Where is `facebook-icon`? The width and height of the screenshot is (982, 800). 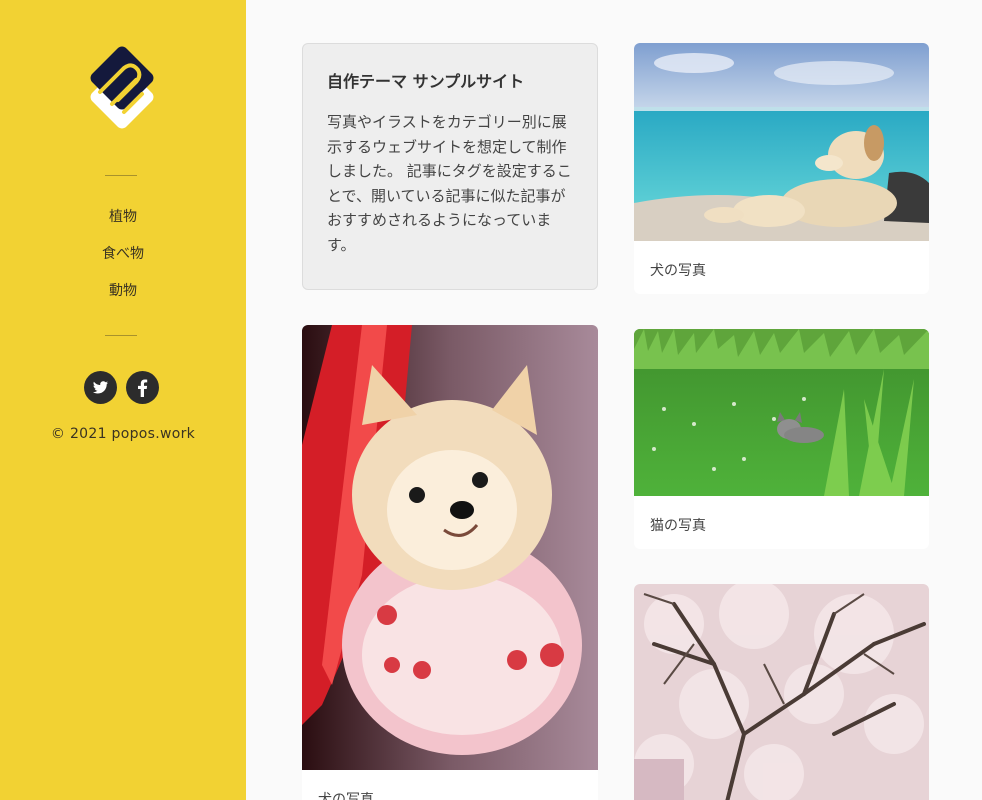
facebook-icon is located at coordinates (142, 387).